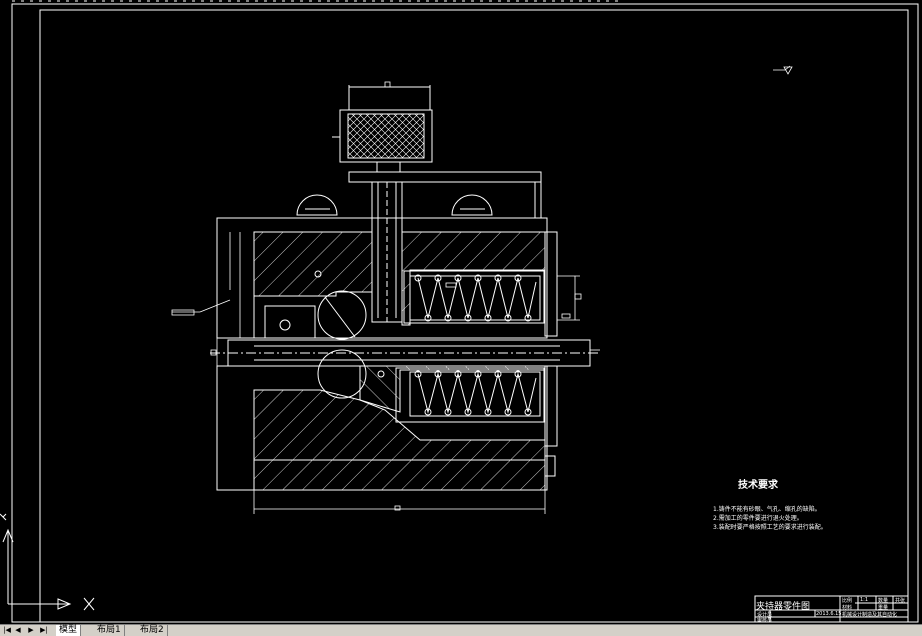  Describe the element at coordinates (461, 630) in the screenshot. I see `layout-tab-bar: |◀ ◀ ▶ ▶| 模型 布局1 布局2` at that location.